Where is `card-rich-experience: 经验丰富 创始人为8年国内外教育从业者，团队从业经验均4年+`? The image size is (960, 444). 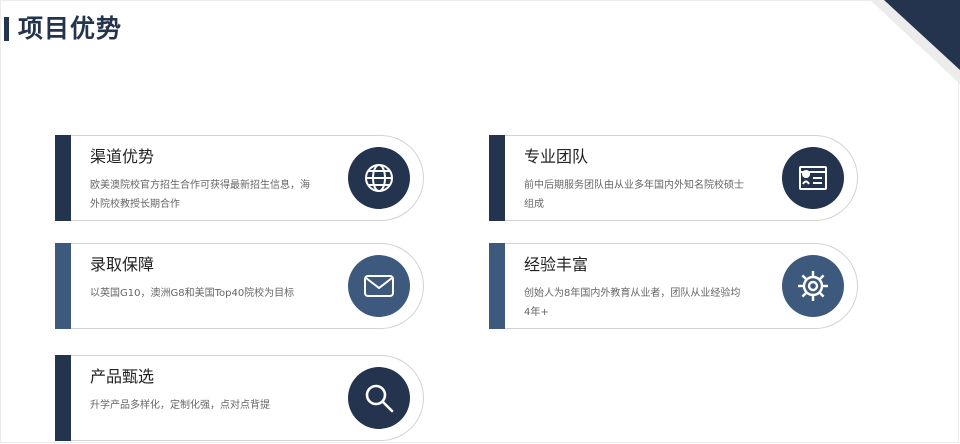
card-rich-experience: 经验丰富 创始人为8年国内外教育从业者，团队从业经验均4年+ is located at coordinates (673, 286).